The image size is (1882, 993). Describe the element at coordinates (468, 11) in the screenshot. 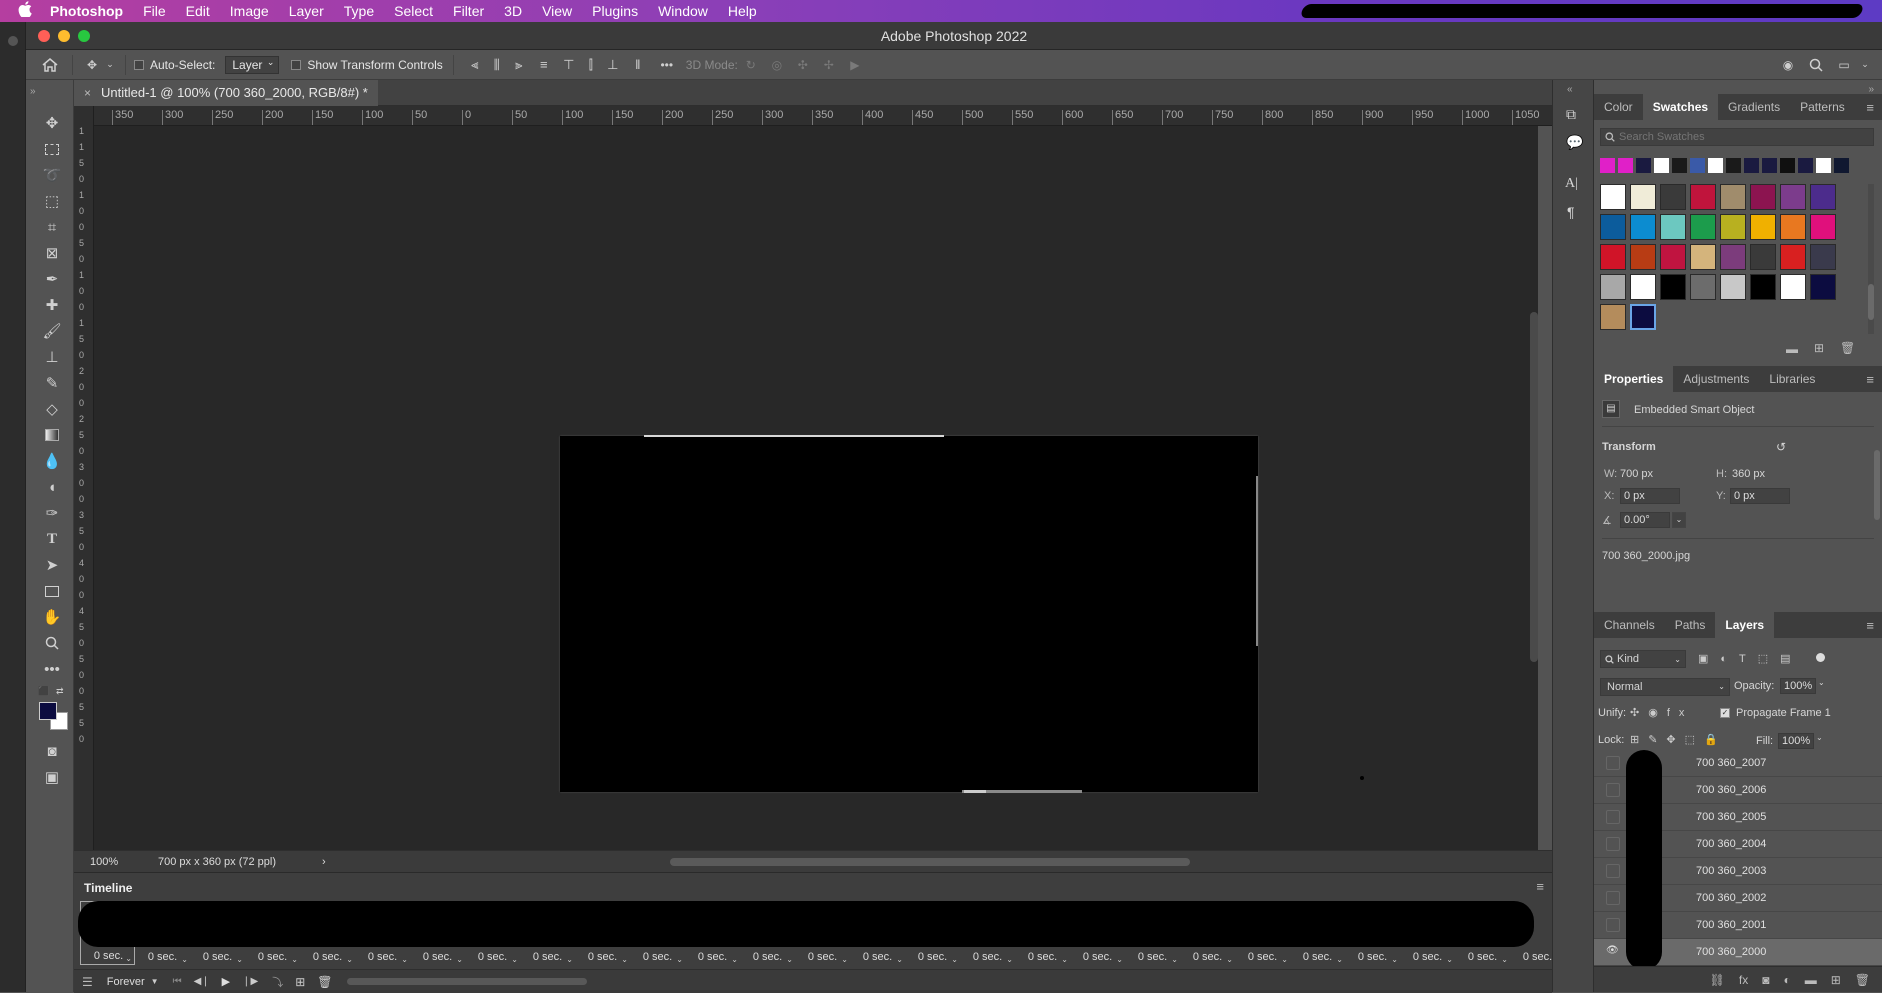

I see `menu-filter: Filter` at that location.